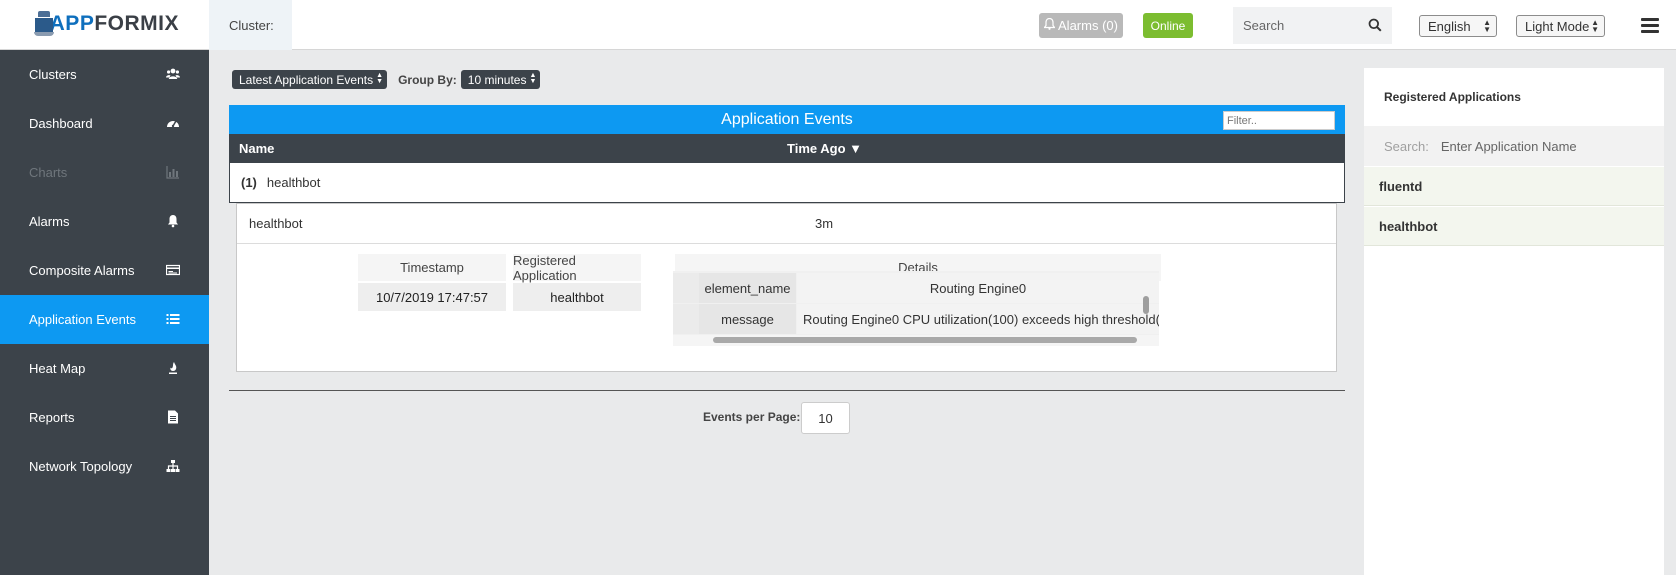 Image resolution: width=1676 pixels, height=575 pixels. What do you see at coordinates (752, 417) in the screenshot?
I see `events-per-page-label: Events per Page:` at bounding box center [752, 417].